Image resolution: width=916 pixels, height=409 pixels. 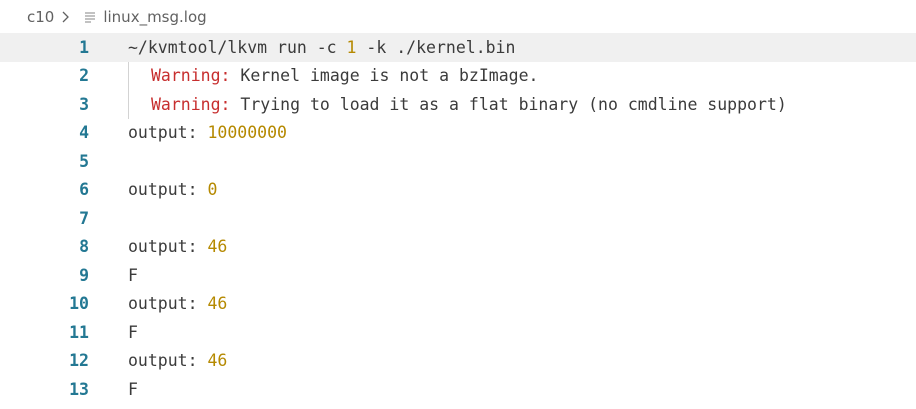 I want to click on line-number: 6, so click(x=84, y=190).